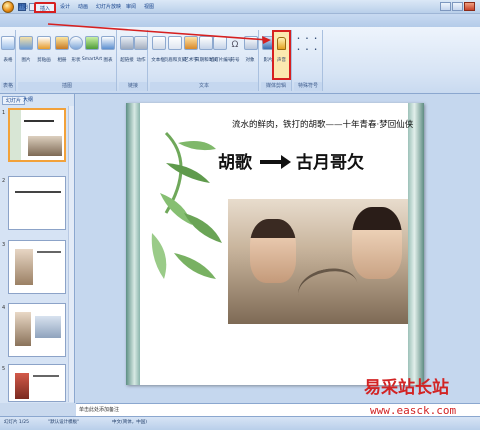  I want to click on scroll-right-edge, so click(416, 244).